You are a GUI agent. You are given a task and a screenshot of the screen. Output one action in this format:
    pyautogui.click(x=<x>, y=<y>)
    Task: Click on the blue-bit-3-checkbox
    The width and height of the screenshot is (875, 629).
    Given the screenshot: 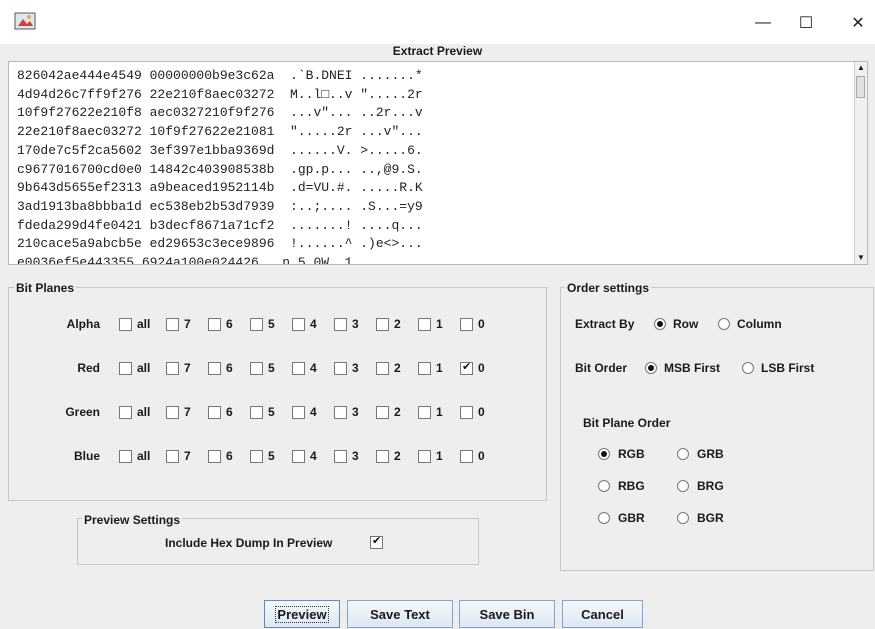 What is the action you would take?
    pyautogui.click(x=340, y=456)
    